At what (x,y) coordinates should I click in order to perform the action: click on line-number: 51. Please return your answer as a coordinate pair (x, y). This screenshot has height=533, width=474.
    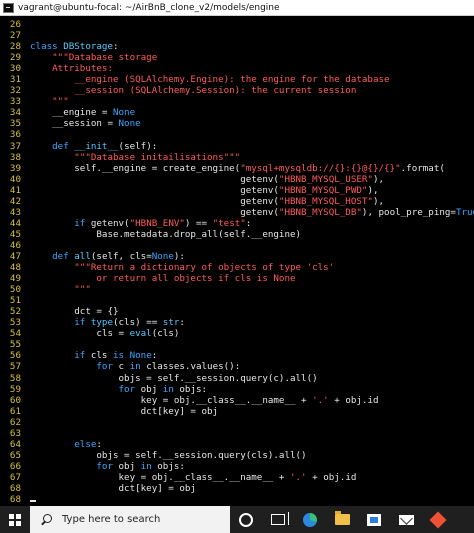
    Looking at the image, I should click on (15, 301).